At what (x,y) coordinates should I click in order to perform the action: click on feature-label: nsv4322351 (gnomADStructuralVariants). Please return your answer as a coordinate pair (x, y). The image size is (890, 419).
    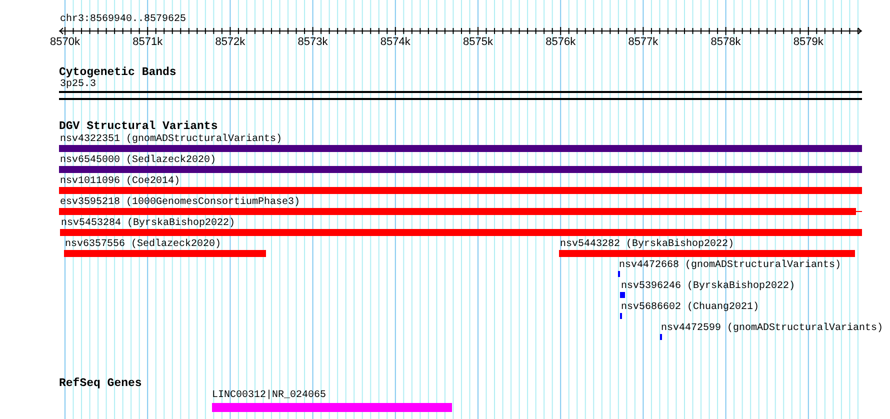
    Looking at the image, I should click on (171, 140).